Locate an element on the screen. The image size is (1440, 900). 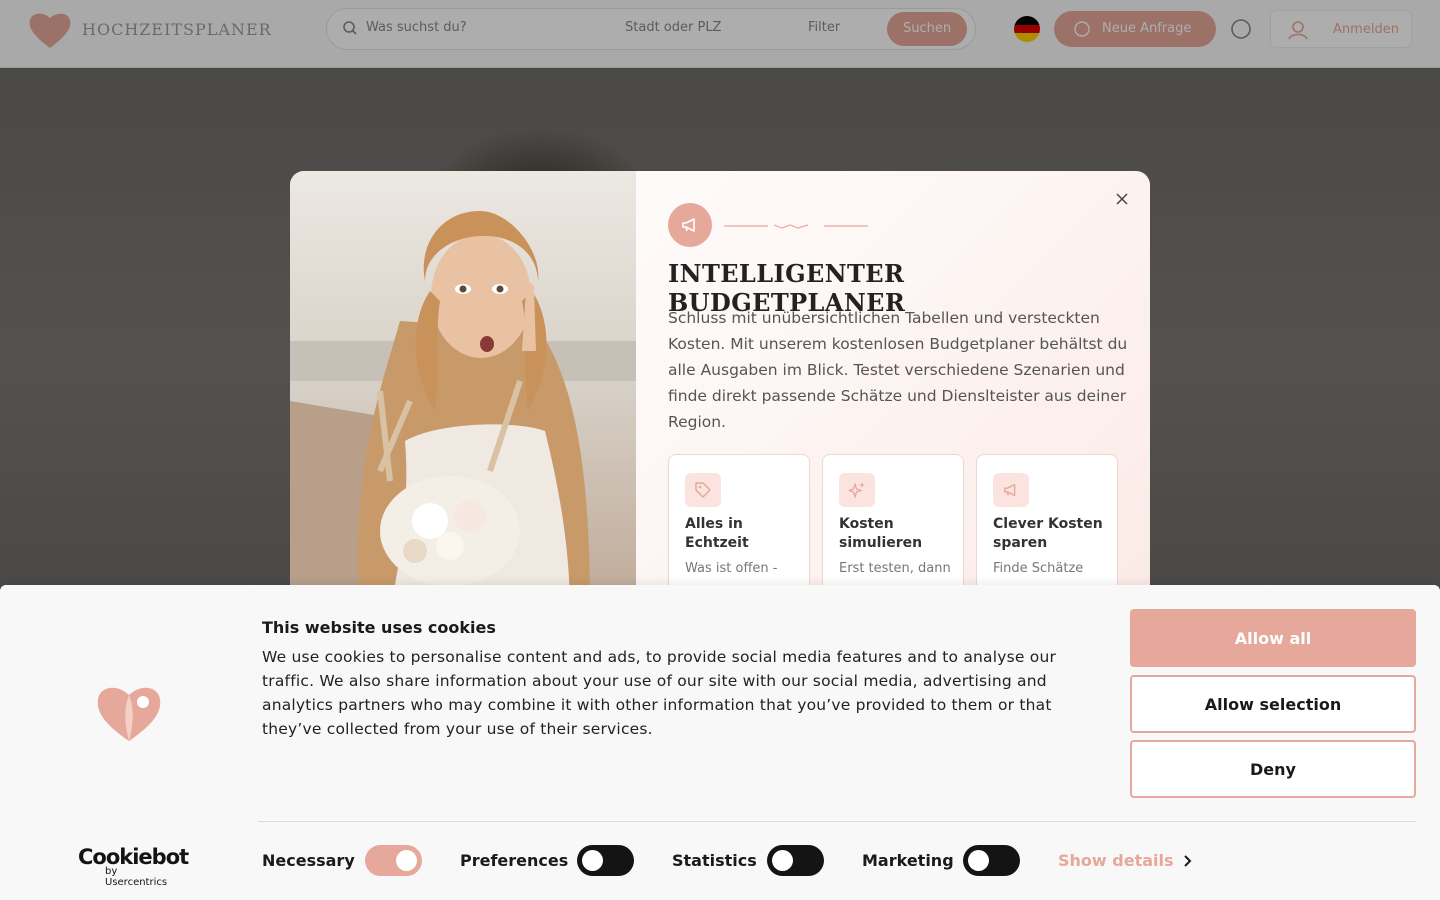
bride-photo is located at coordinates (463, 391).